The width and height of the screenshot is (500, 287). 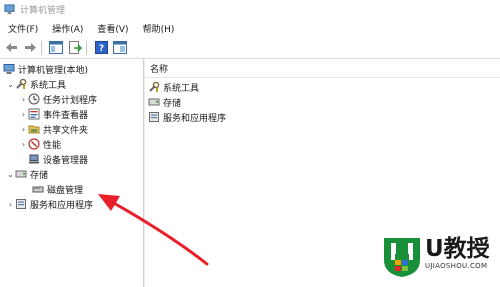 I want to click on tree-item-disk-management: 磁盘管理, so click(x=57, y=189).